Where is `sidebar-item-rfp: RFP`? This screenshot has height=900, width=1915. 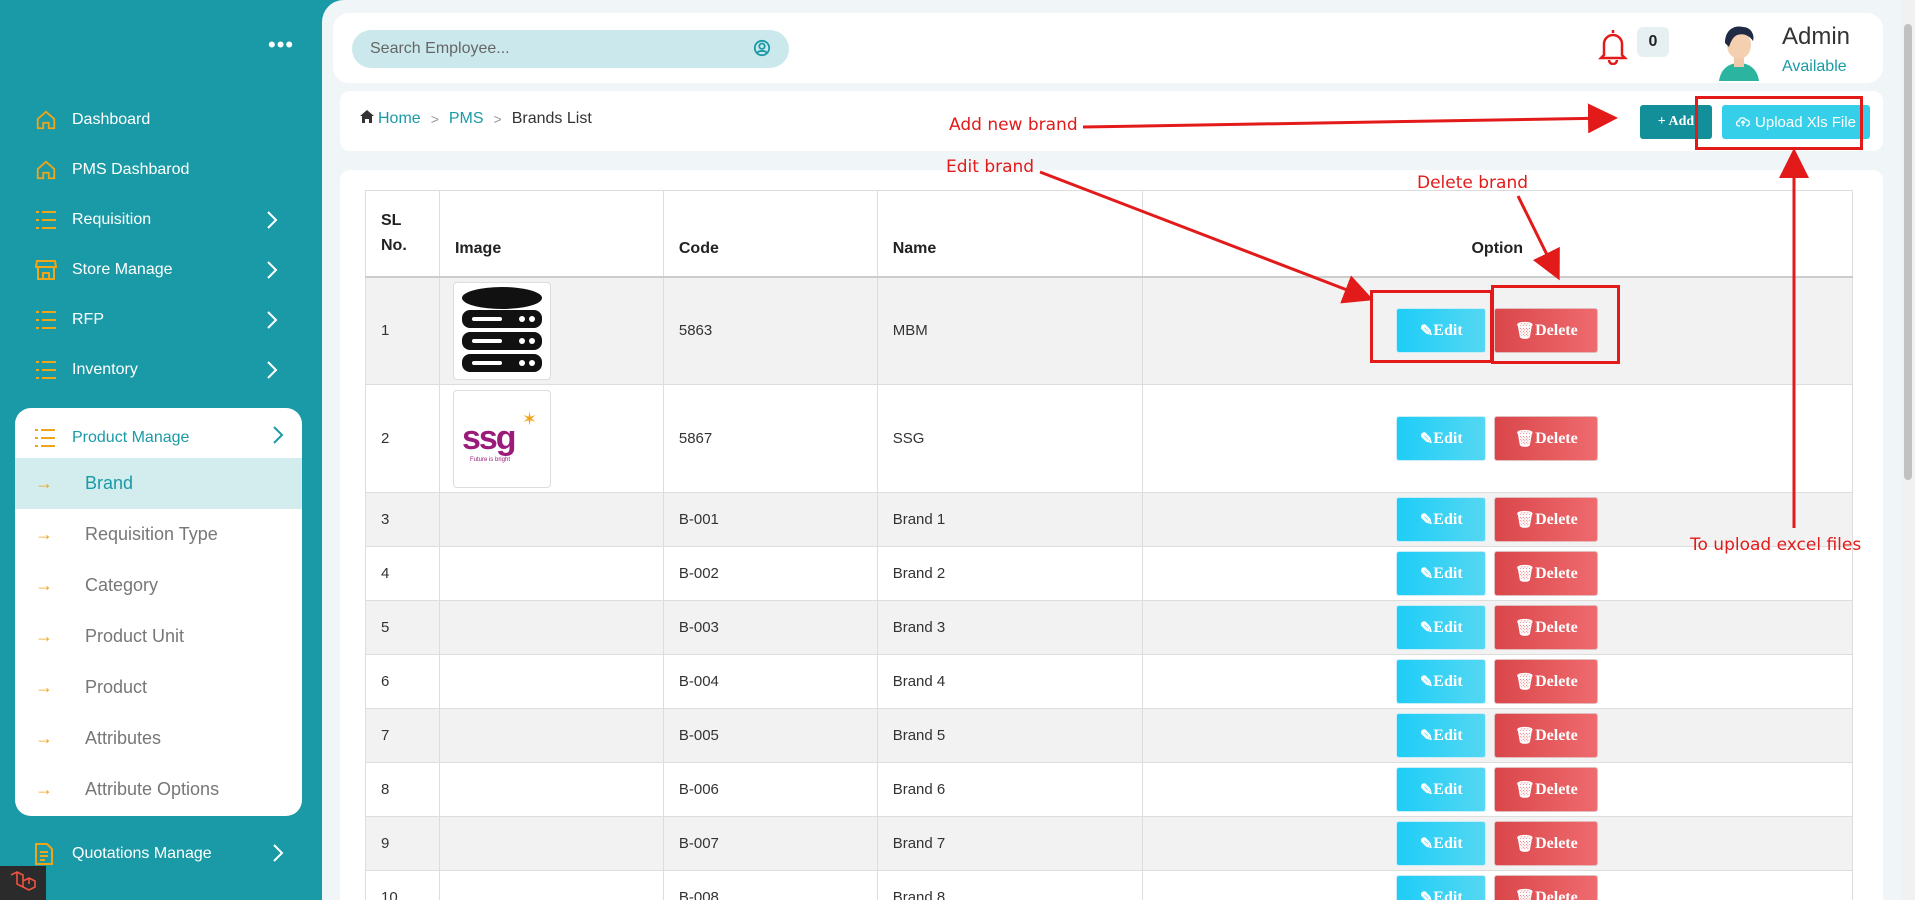 sidebar-item-rfp: RFP is located at coordinates (159, 320).